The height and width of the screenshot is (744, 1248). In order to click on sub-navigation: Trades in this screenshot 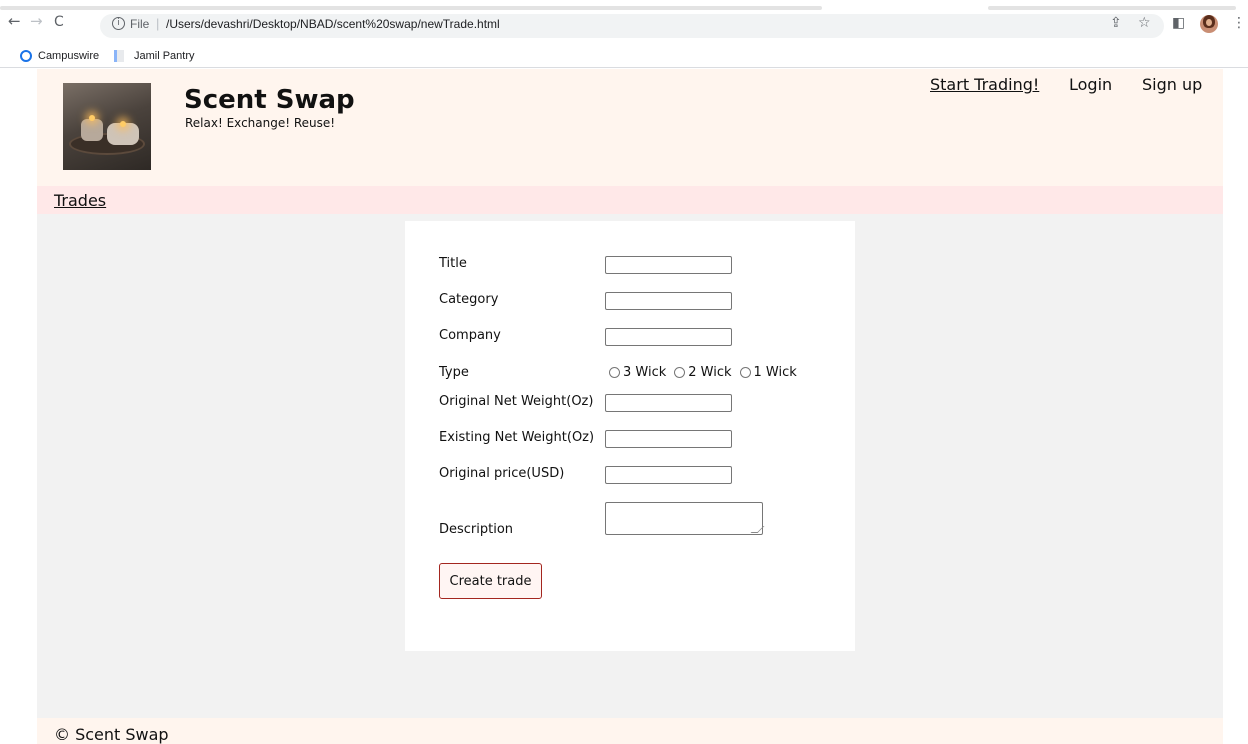, I will do `click(630, 200)`.